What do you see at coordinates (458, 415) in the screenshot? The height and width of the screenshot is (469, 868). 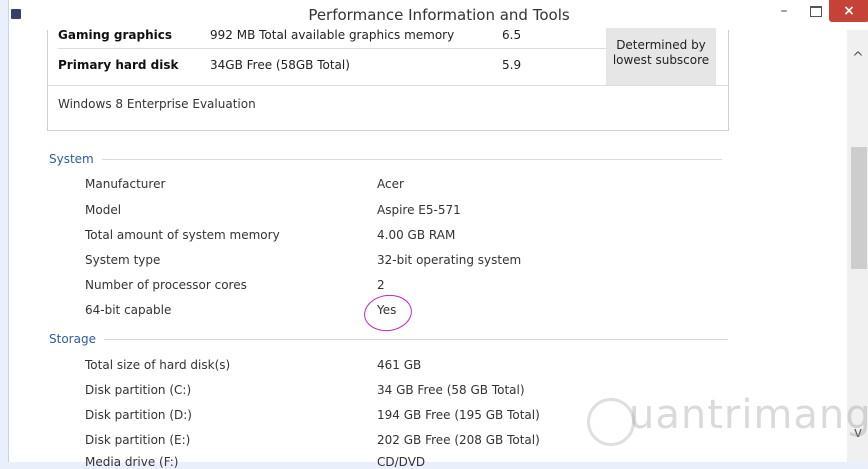 I see `prop-value: 194 GB Free (195 GB Total)` at bounding box center [458, 415].